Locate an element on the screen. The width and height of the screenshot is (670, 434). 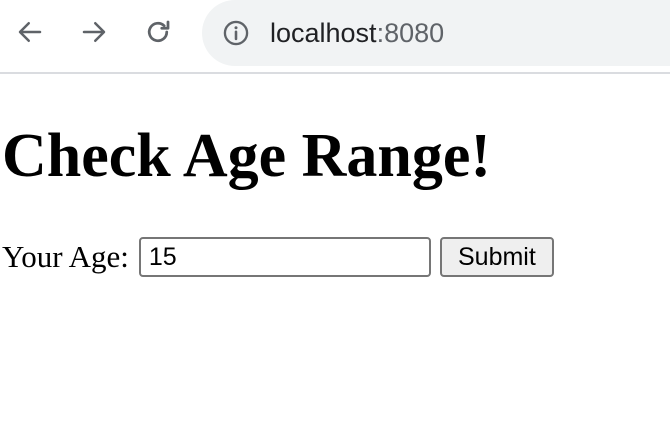
address-bar: localhost:8080 is located at coordinates (436, 33).